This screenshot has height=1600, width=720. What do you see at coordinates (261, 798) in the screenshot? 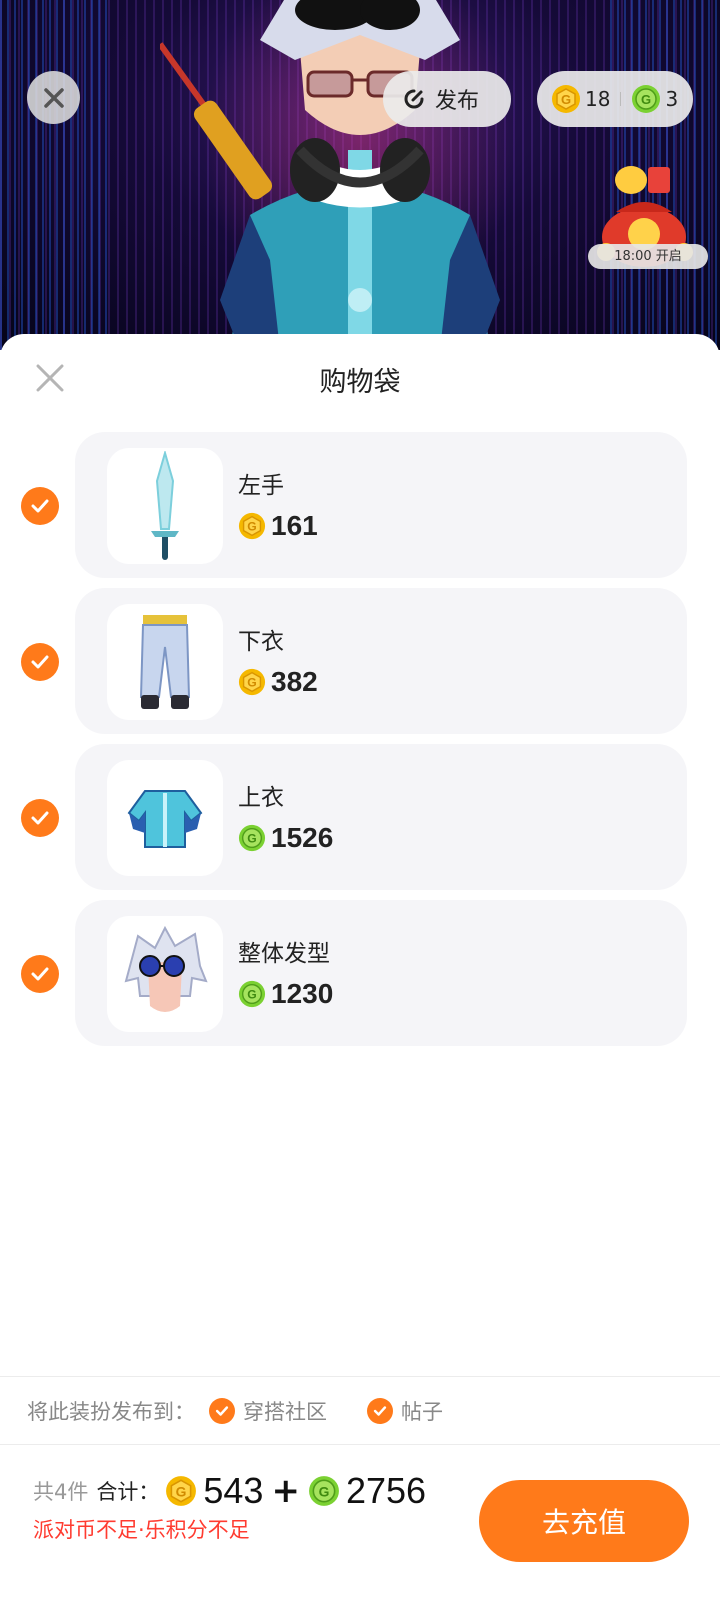
I see `item-name: 上衣` at bounding box center [261, 798].